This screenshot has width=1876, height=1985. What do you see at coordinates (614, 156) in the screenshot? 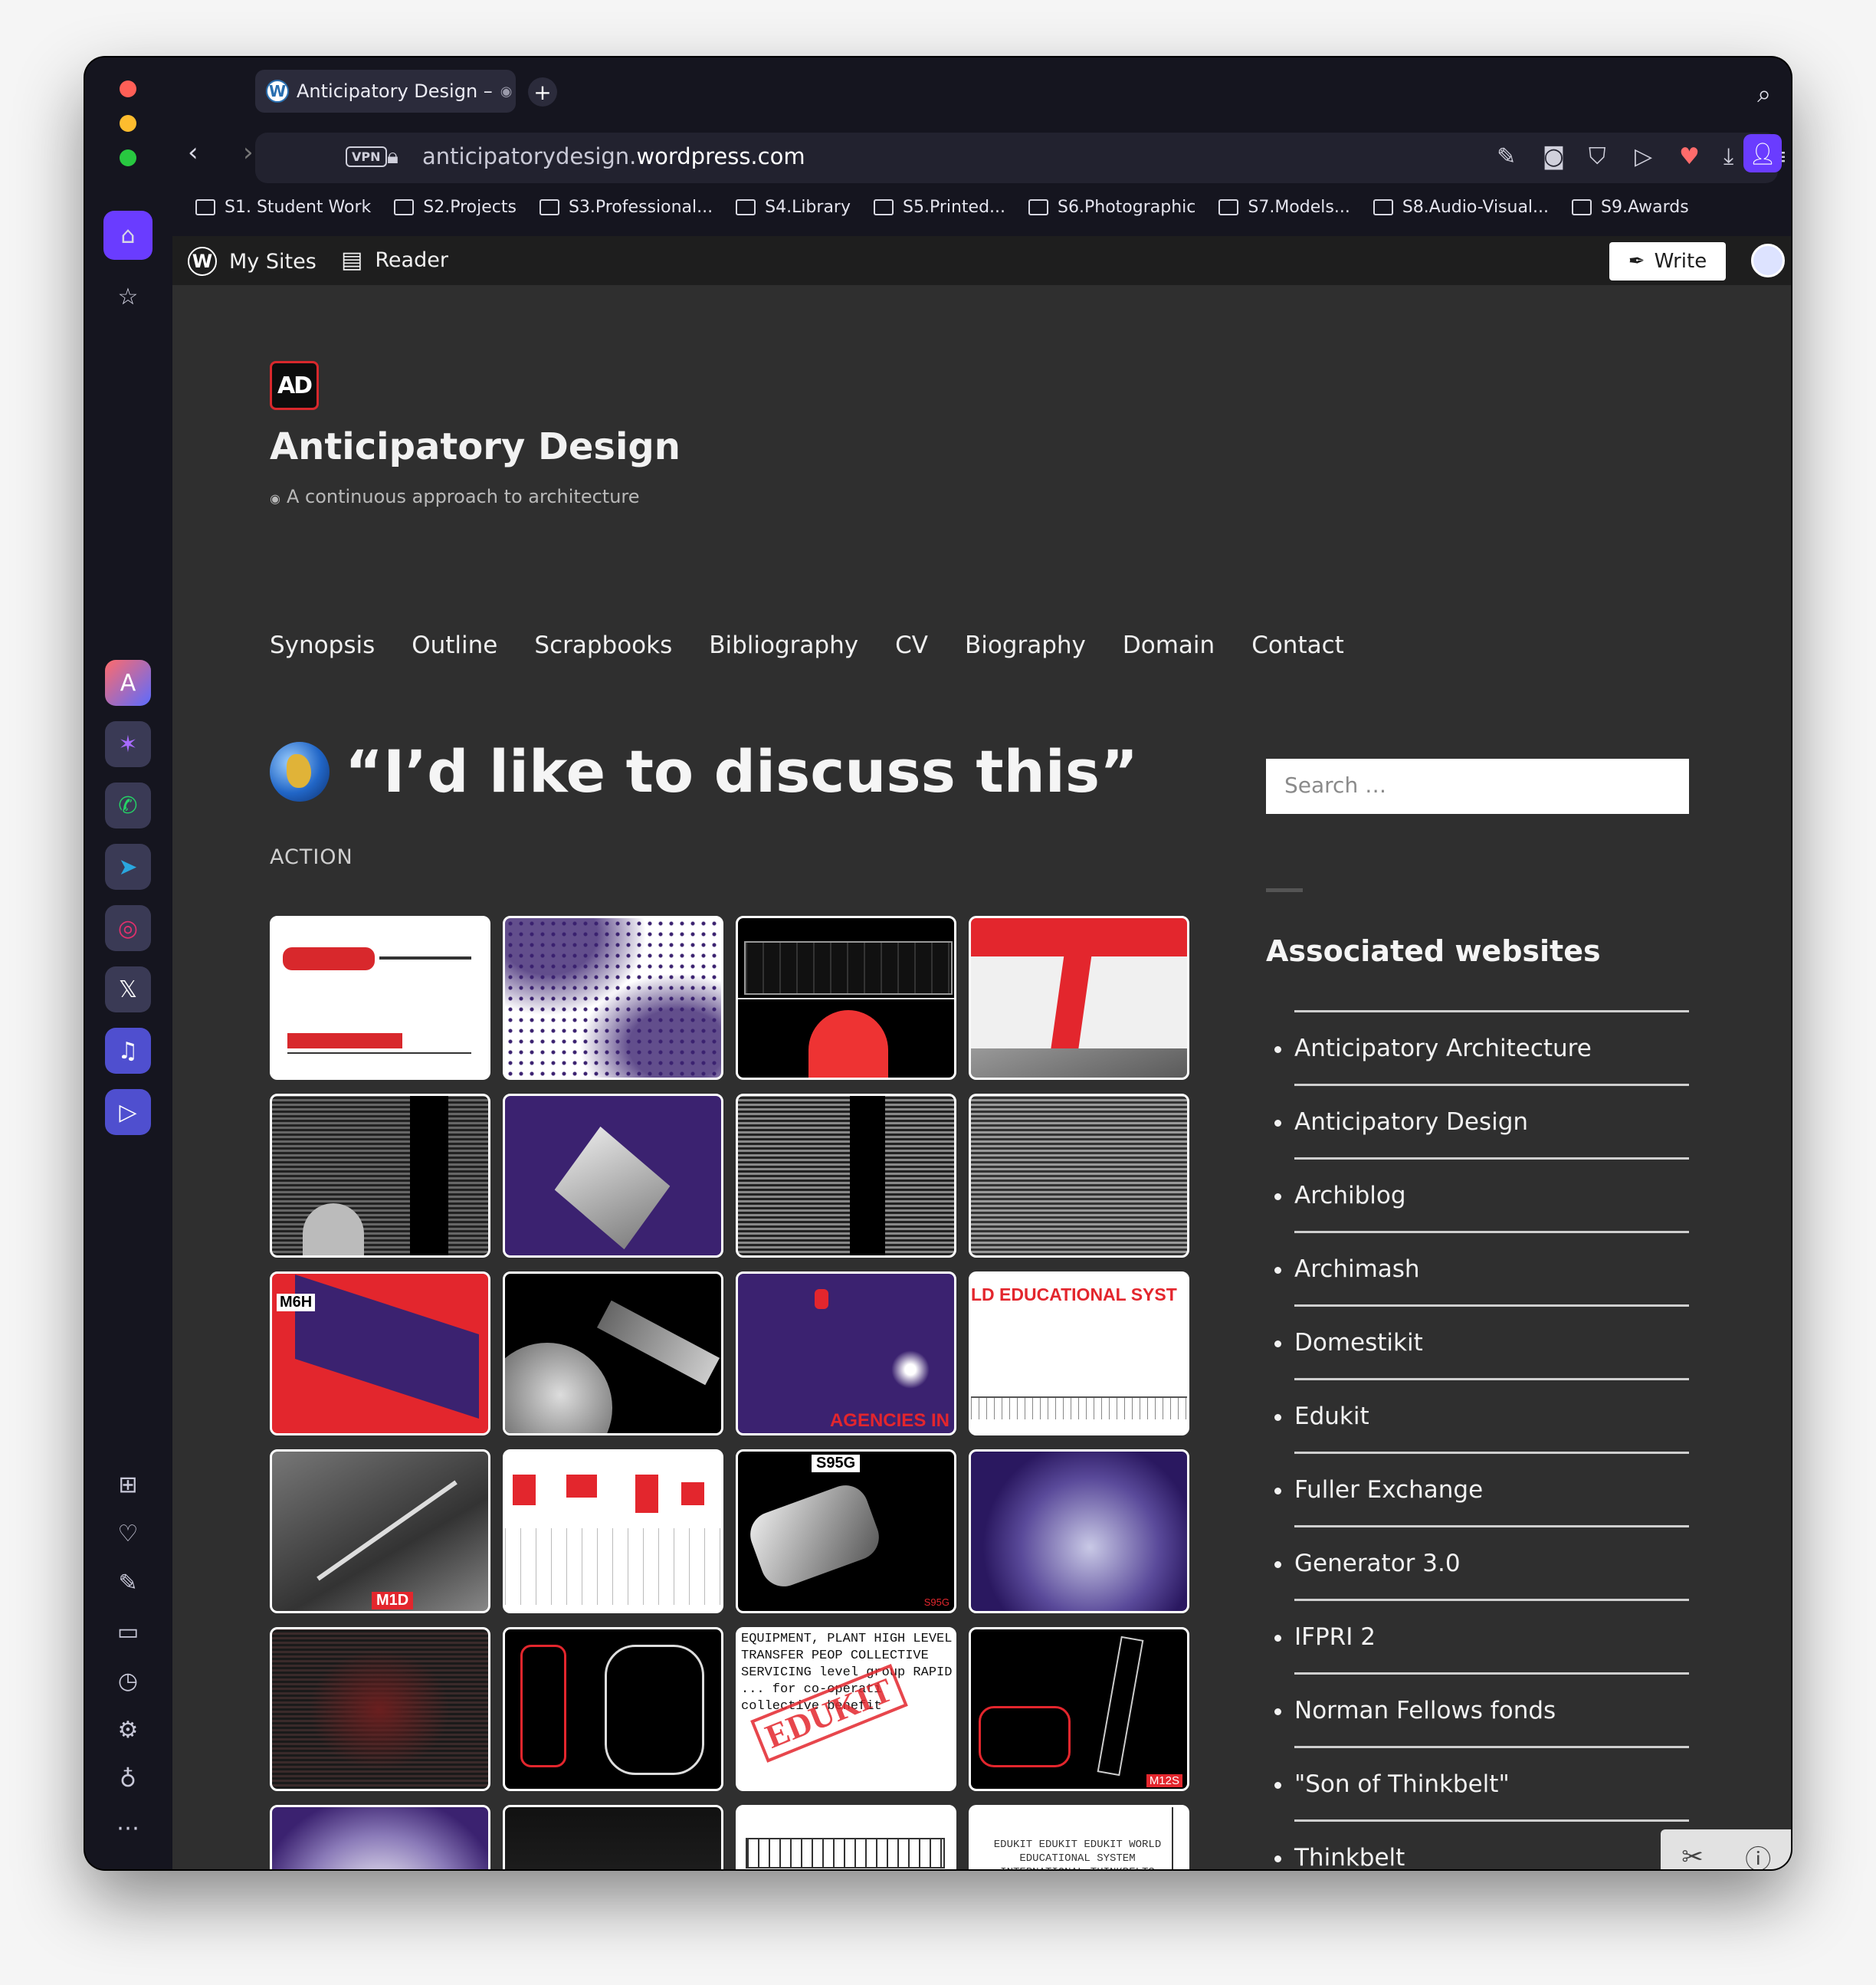
I see `url-text: anticipatorydesign.wordpress.com` at bounding box center [614, 156].